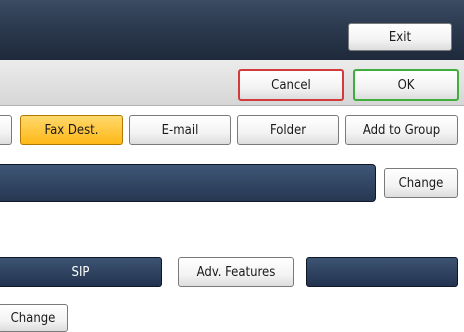 The width and height of the screenshot is (464, 332). What do you see at coordinates (6, 130) in the screenshot?
I see `tab-previous` at bounding box center [6, 130].